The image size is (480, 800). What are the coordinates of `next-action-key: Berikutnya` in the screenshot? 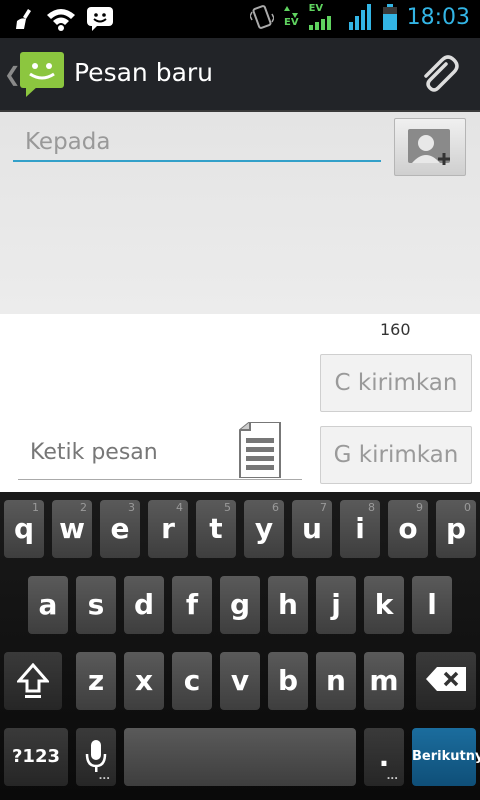 It's located at (446, 757).